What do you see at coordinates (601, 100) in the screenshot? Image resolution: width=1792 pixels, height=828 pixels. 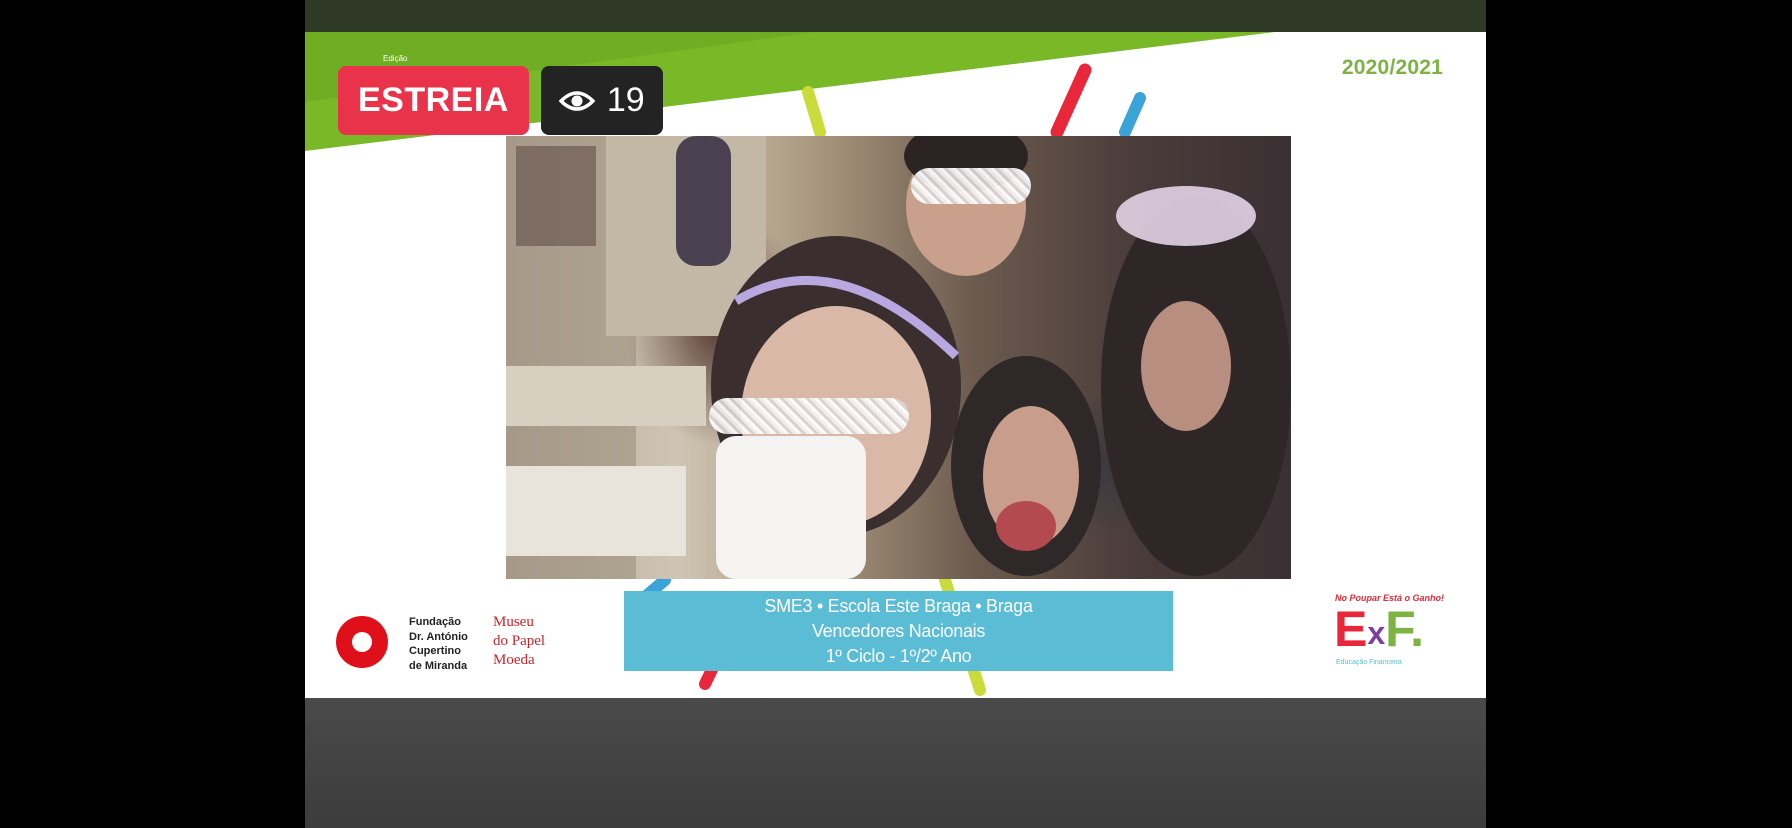 I see `viewer-count-badge: 19` at bounding box center [601, 100].